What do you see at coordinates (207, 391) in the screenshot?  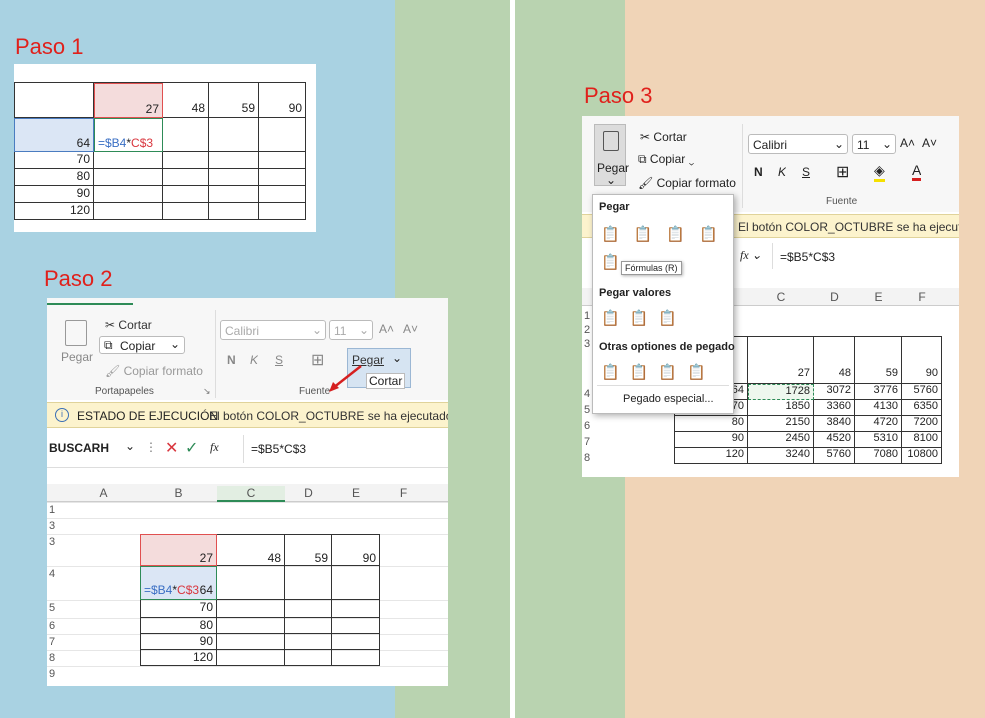 I see `dialog-launcher-icon: ↘` at bounding box center [207, 391].